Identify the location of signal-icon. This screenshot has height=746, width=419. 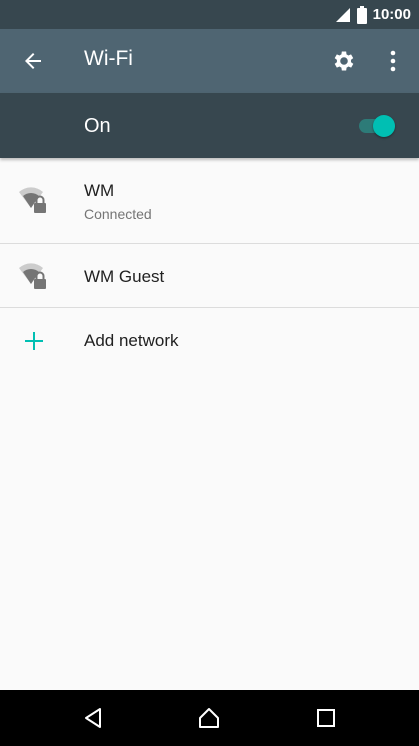
(342, 14).